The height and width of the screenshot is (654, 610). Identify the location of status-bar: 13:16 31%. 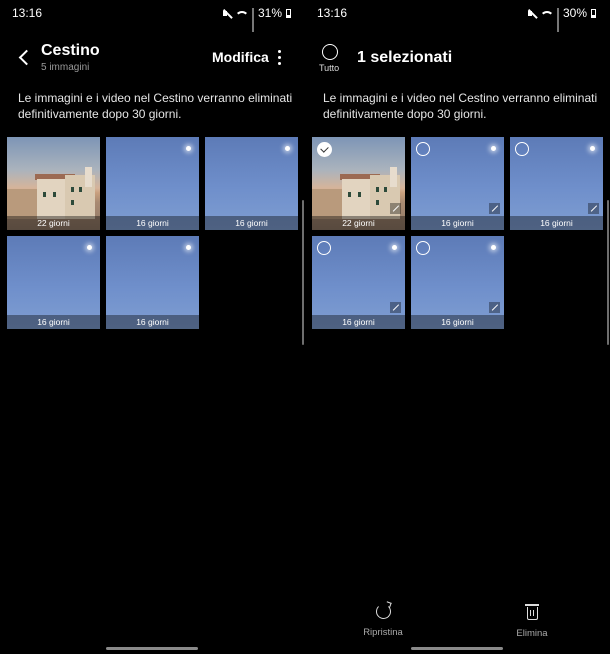
(152, 19).